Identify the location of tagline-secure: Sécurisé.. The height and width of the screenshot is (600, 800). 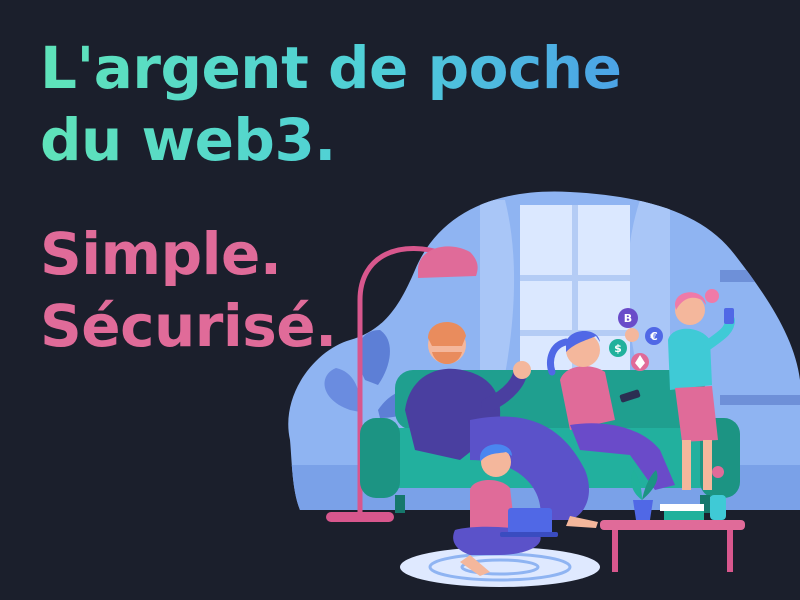
(188, 326).